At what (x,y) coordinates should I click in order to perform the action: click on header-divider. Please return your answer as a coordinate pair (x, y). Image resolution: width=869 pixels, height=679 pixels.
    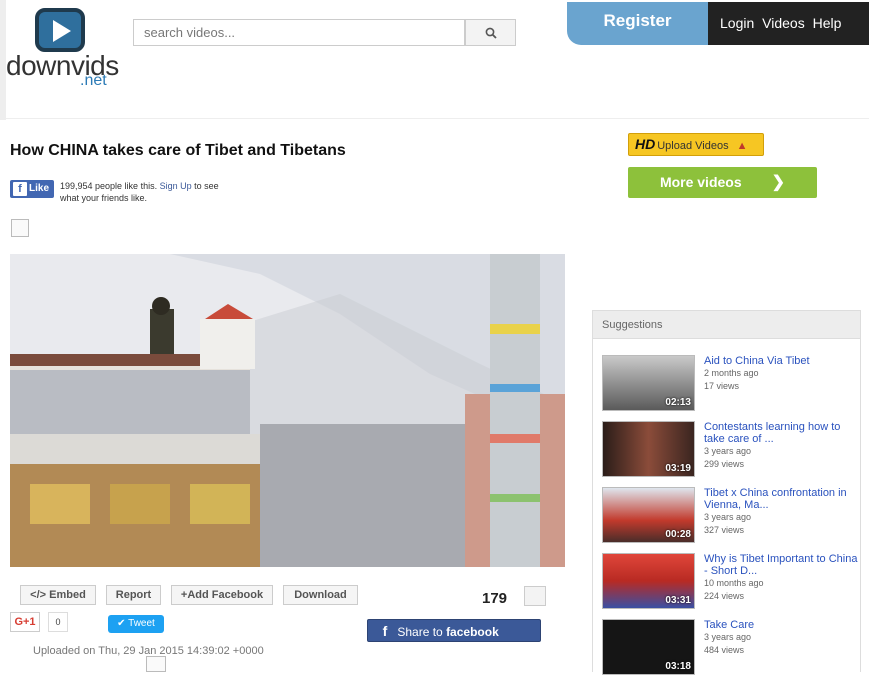
    Looking at the image, I should click on (434, 118).